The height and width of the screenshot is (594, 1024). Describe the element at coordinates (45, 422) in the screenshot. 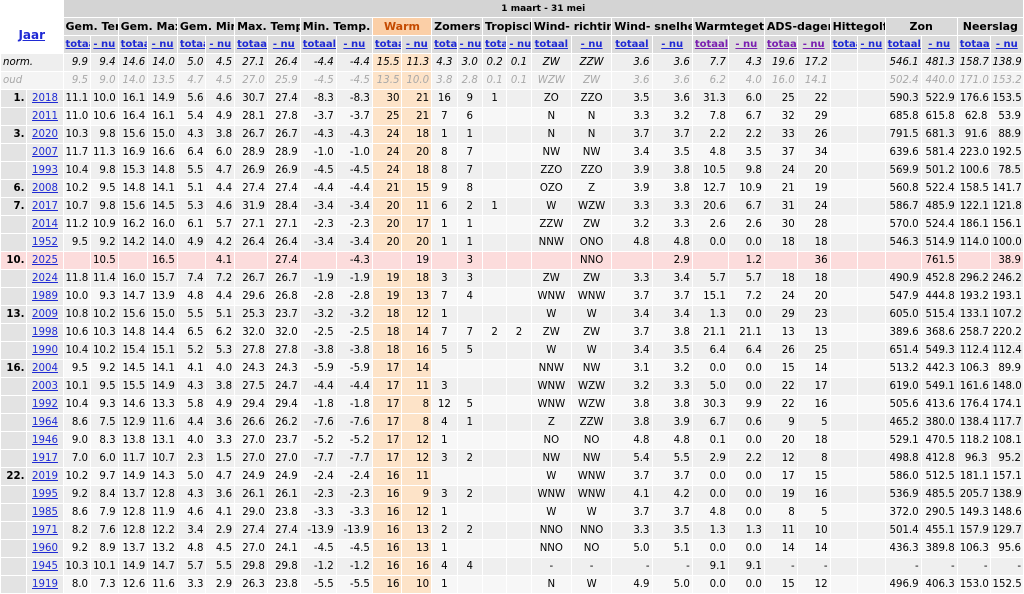

I see `year-cell: 1964` at that location.